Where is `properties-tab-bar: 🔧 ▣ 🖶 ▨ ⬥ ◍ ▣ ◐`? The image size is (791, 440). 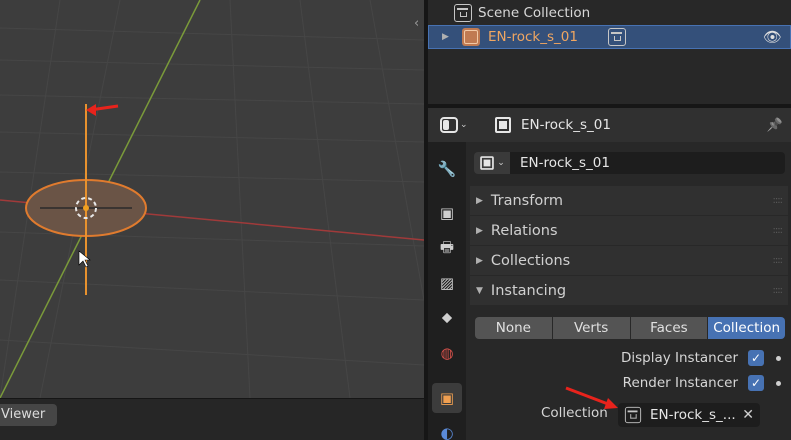 properties-tab-bar: 🔧 ▣ 🖶 ▨ ⬥ ◍ ▣ ◐ is located at coordinates (447, 291).